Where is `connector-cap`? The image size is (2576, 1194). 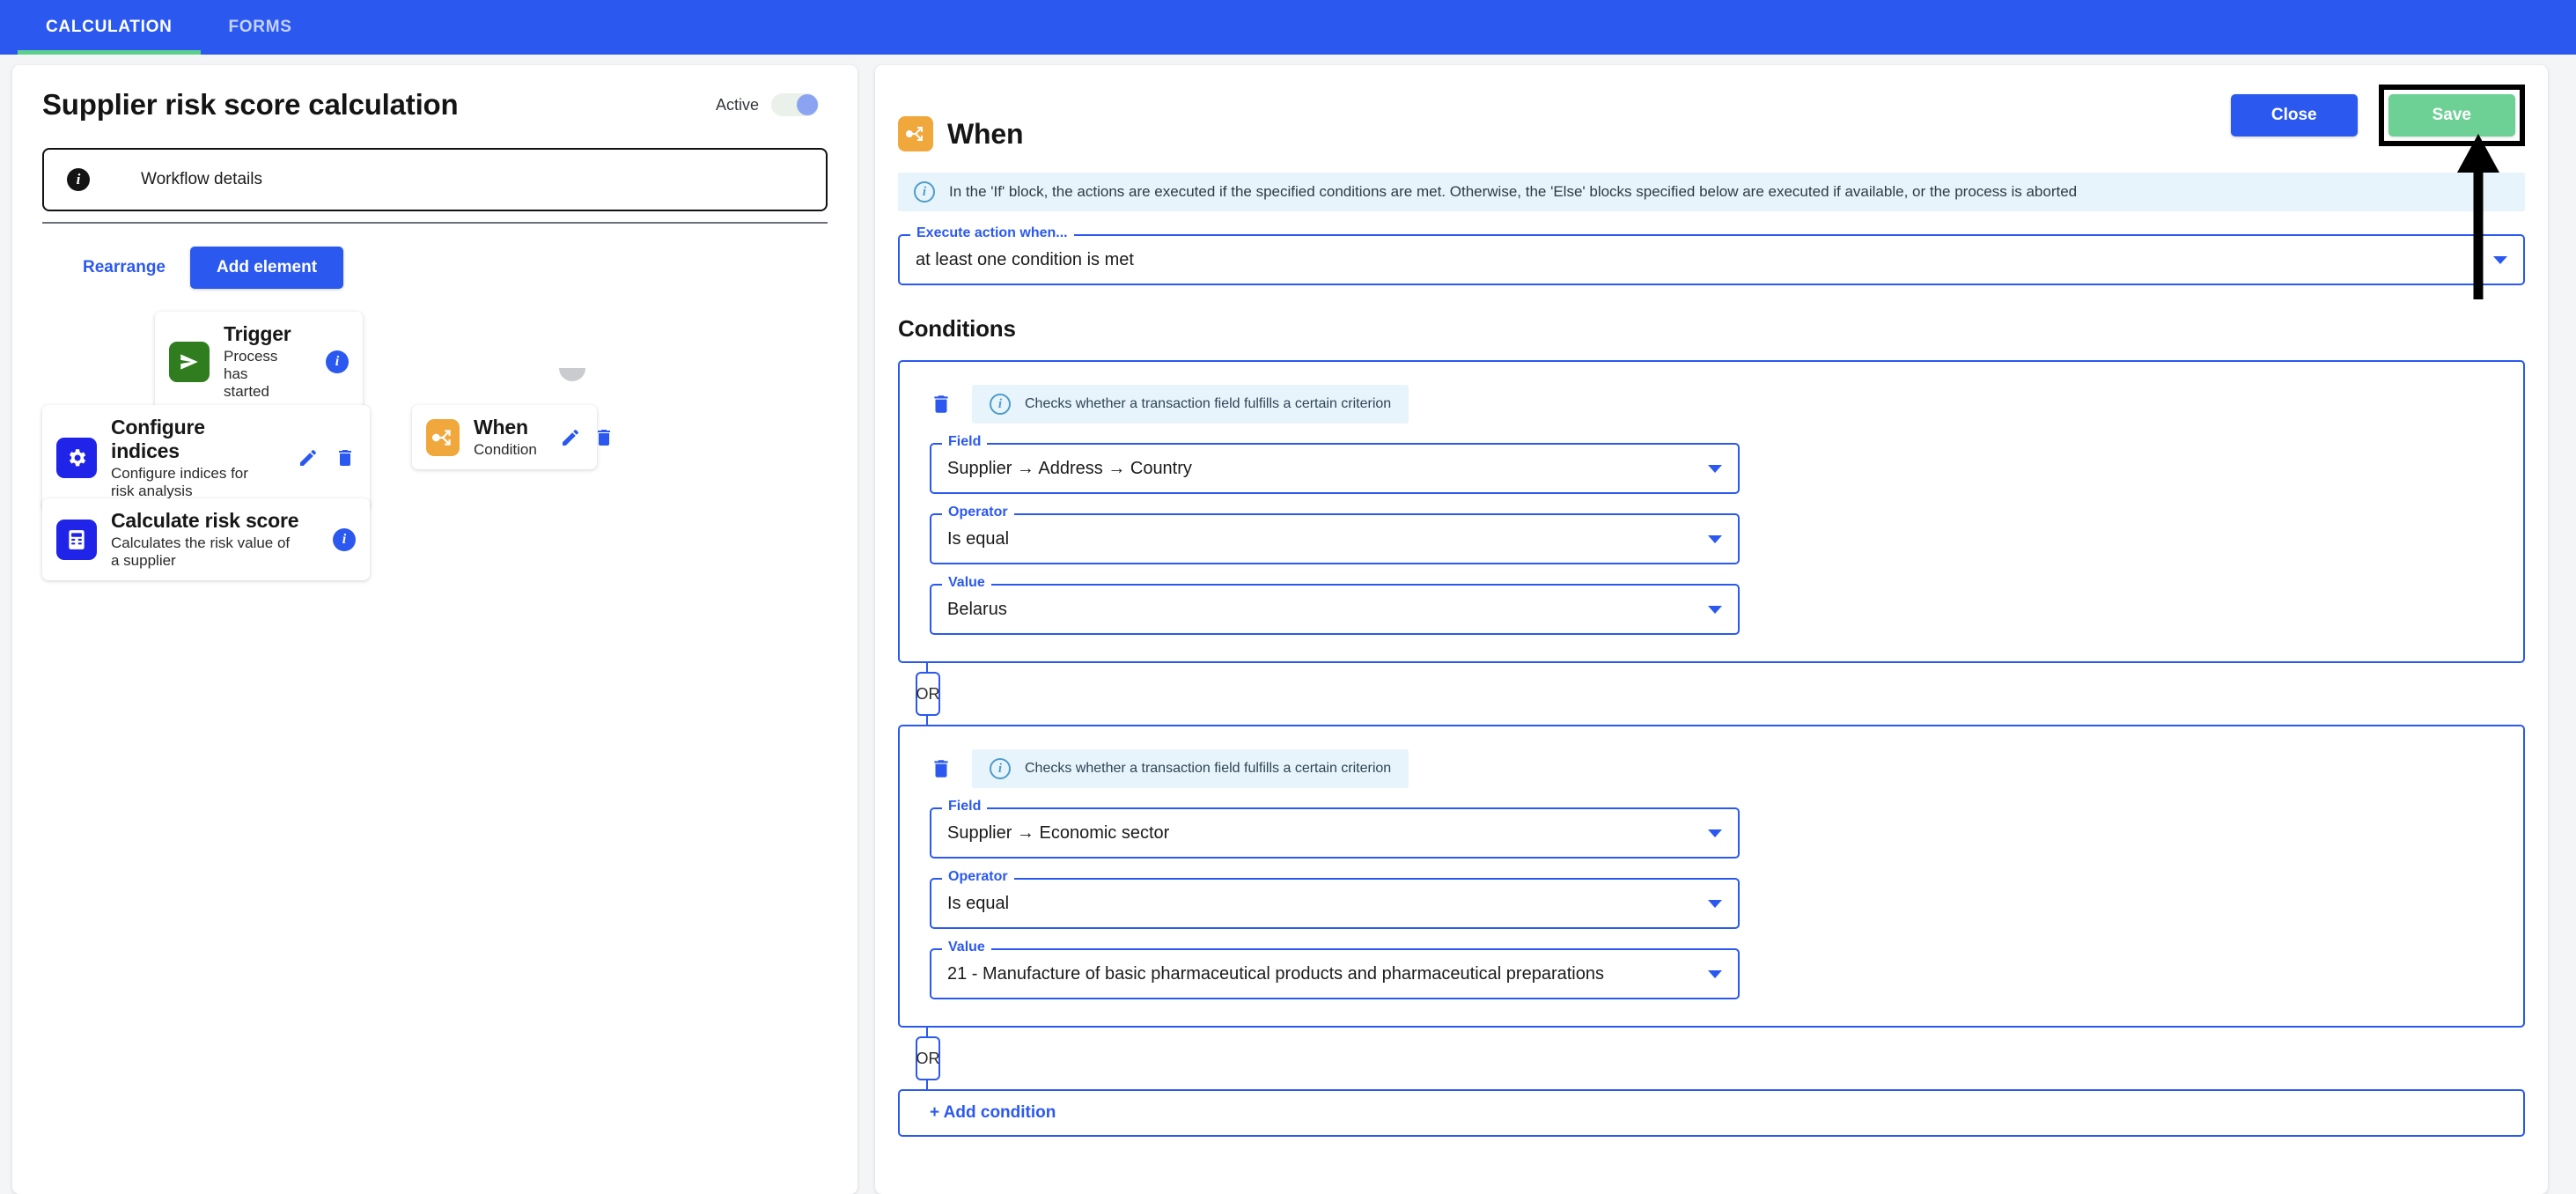 connector-cap is located at coordinates (572, 375).